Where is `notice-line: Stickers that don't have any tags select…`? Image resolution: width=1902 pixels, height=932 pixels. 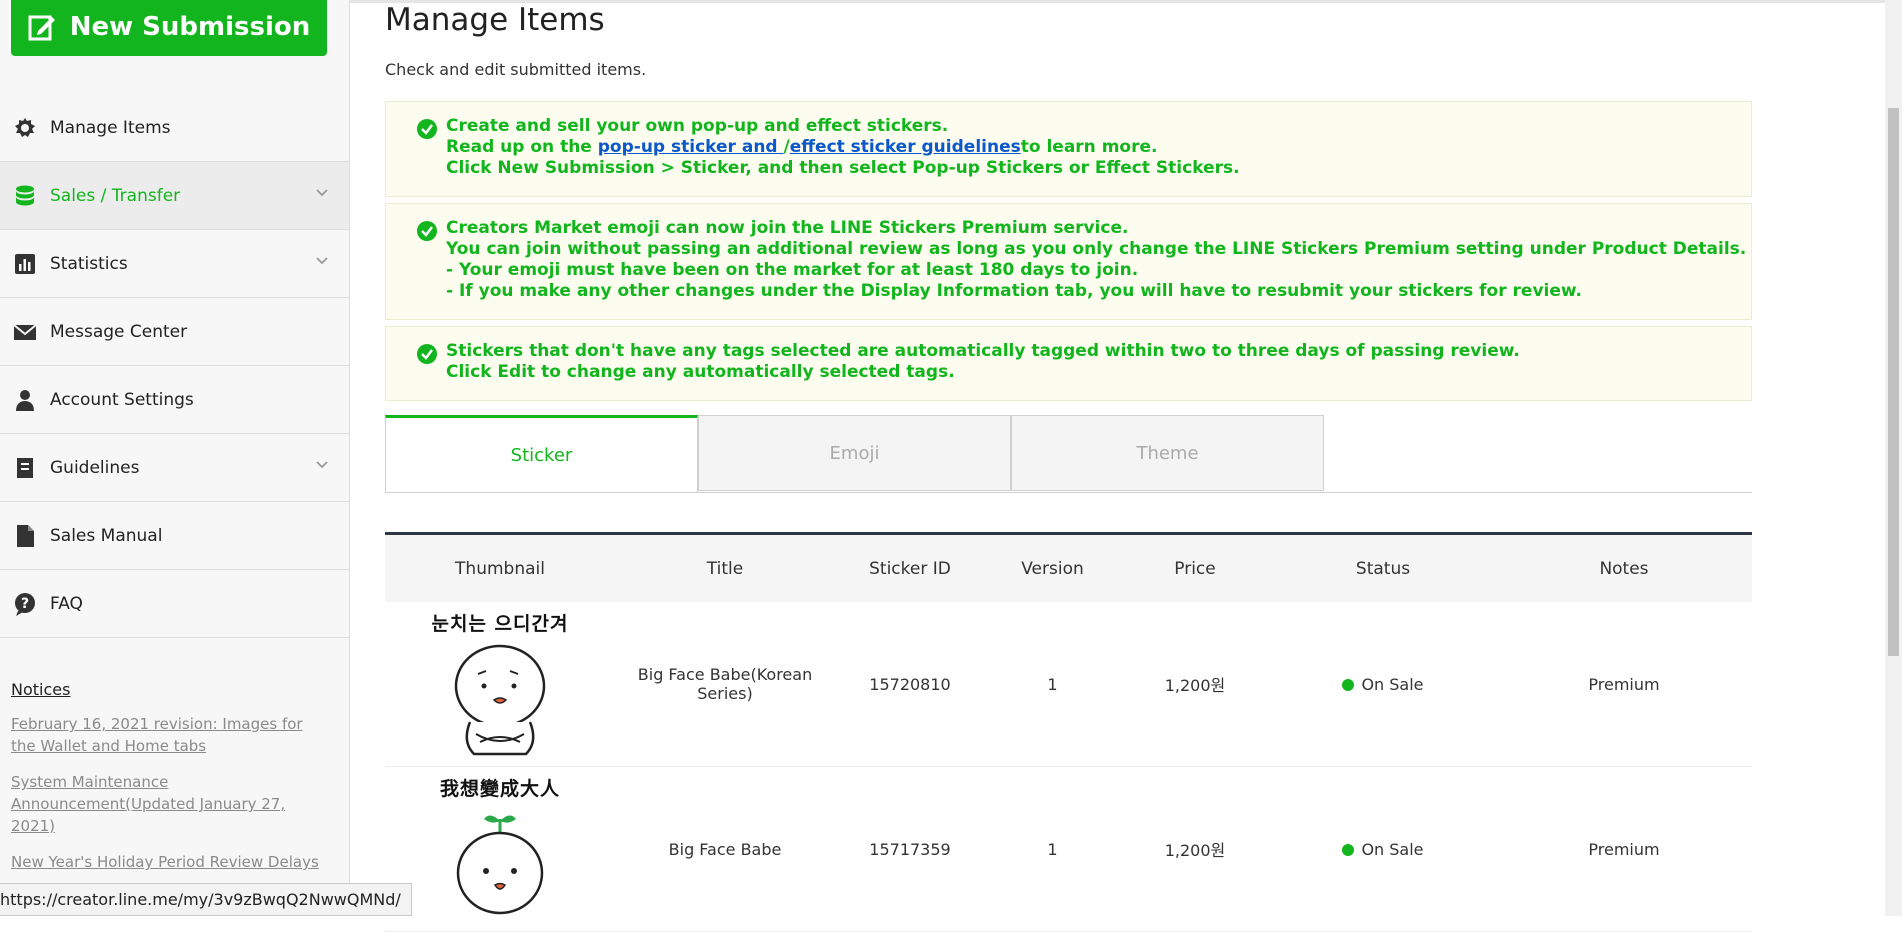 notice-line: Stickers that don't have any tags select… is located at coordinates (983, 351).